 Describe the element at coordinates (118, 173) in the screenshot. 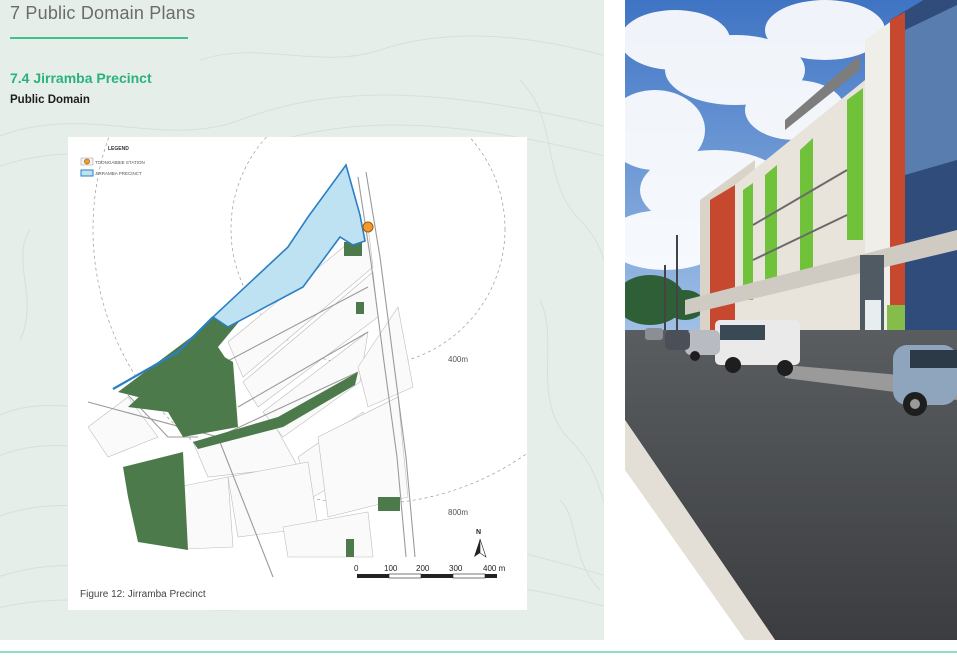

I see `legend-label: JIRRAMBA PRECINCT` at that location.